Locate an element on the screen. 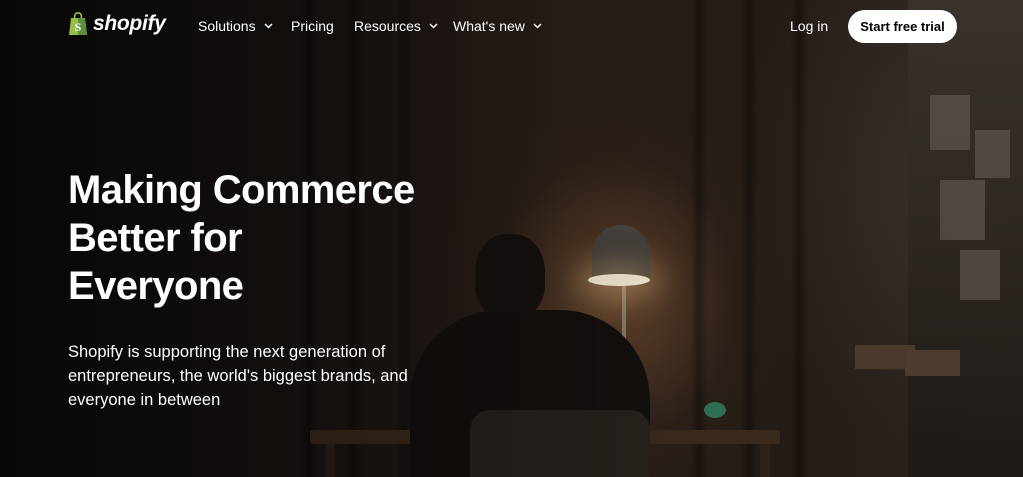  subtext-line: everyone in between is located at coordinates (144, 400).